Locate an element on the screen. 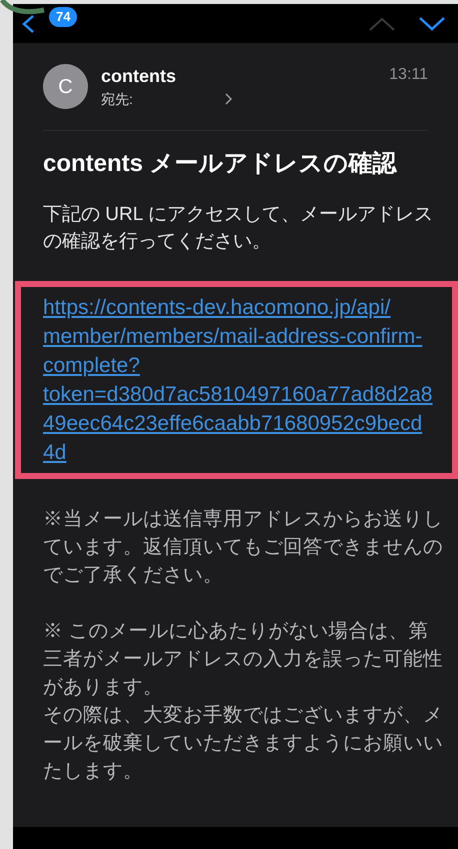  notice-paragraph: その際は、大変お手数ではございますが、メールを破棄していただきますようにお願いいたします。 is located at coordinates (243, 743).